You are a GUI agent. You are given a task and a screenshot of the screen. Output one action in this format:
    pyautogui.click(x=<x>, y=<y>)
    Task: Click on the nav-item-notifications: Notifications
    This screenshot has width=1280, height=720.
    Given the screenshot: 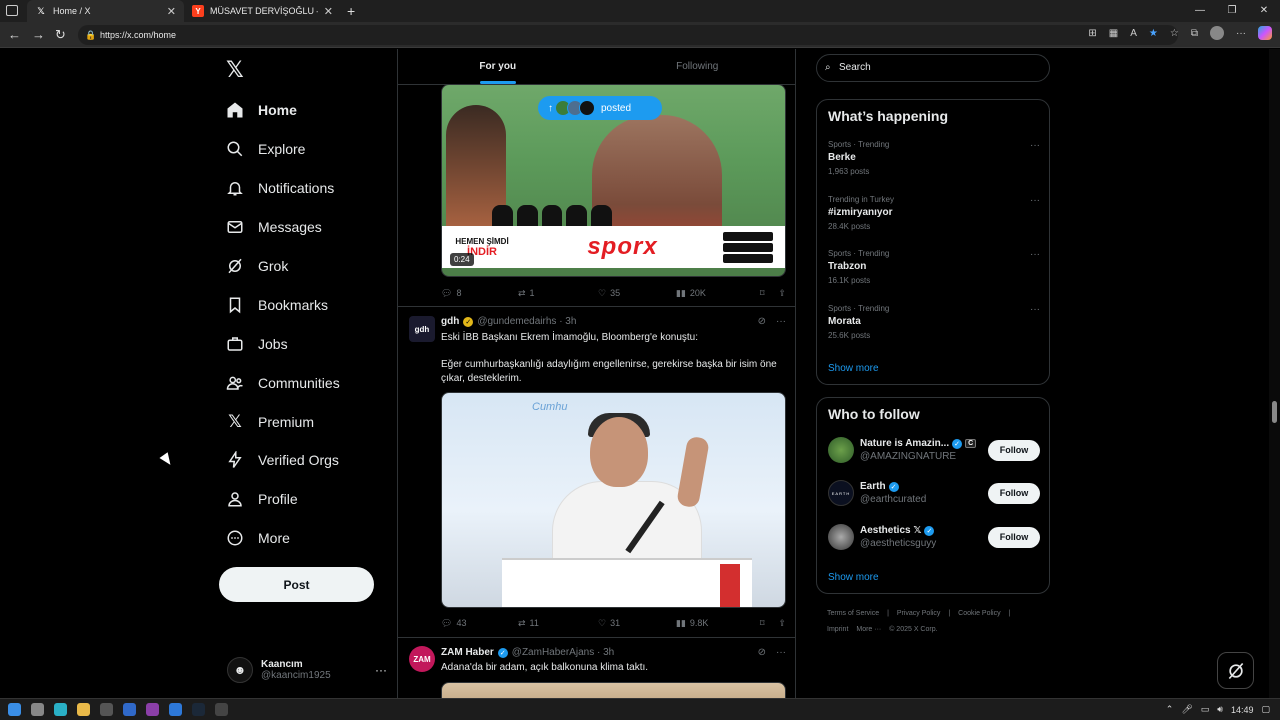 What is the action you would take?
    pyautogui.click(x=283, y=188)
    